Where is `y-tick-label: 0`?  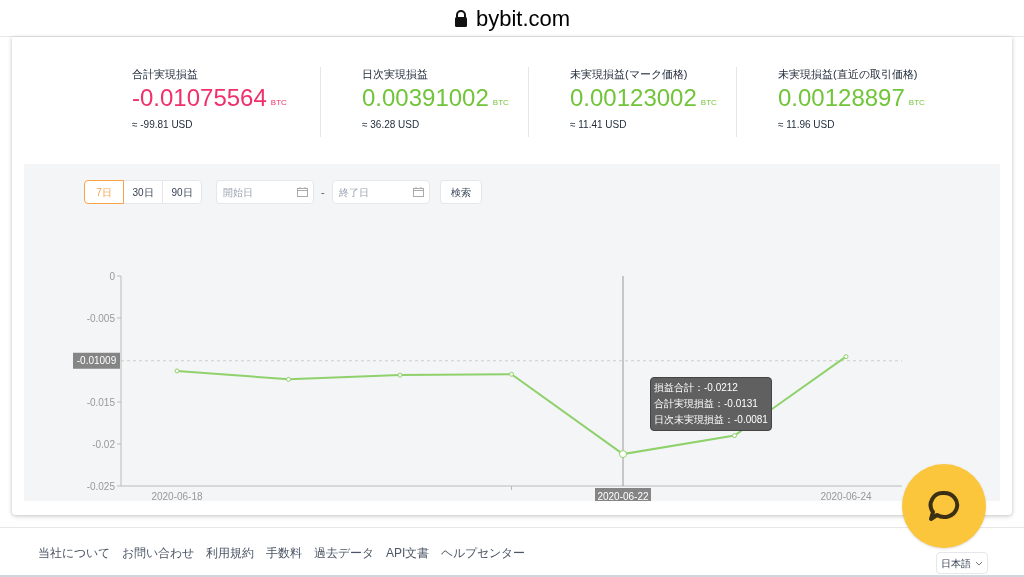
y-tick-label: 0 is located at coordinates (112, 276).